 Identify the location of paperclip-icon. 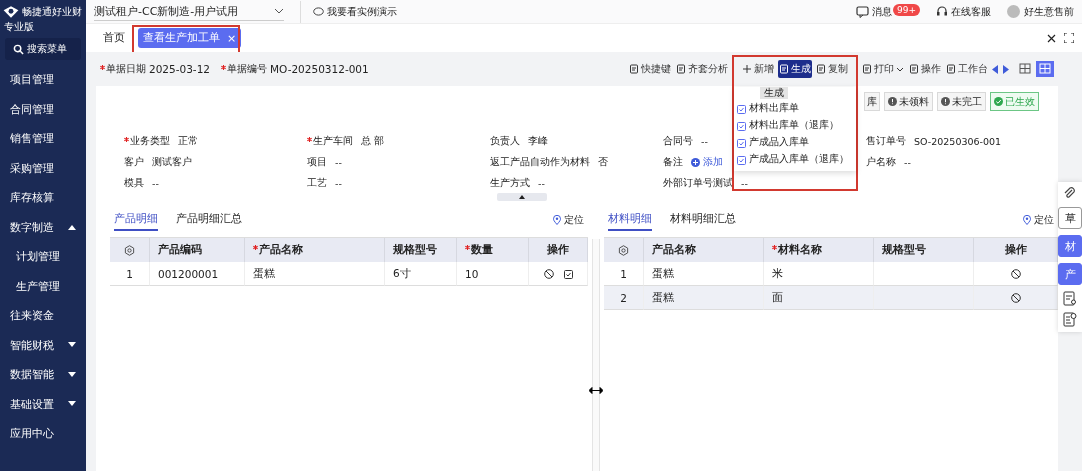
(1070, 194).